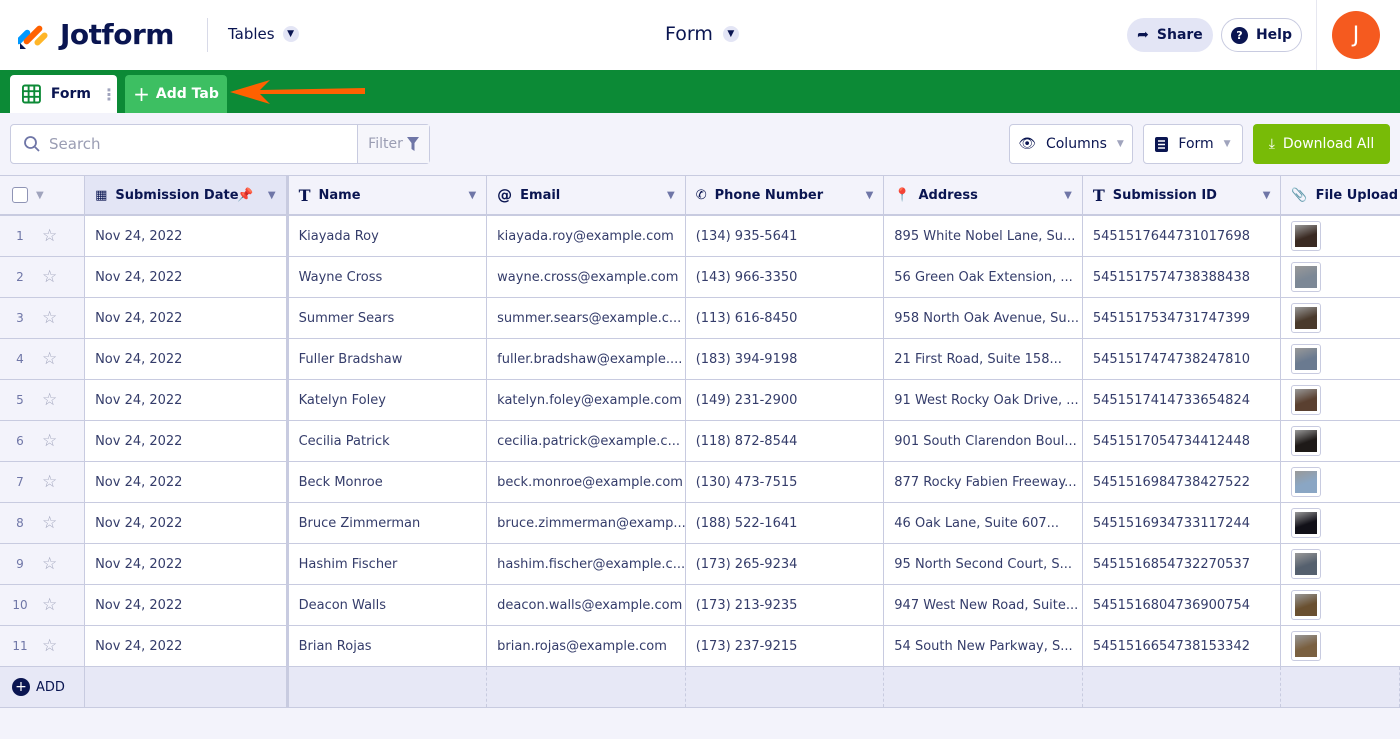 The height and width of the screenshot is (739, 1400). I want to click on cell-phone: (183) 394-9198, so click(785, 359).